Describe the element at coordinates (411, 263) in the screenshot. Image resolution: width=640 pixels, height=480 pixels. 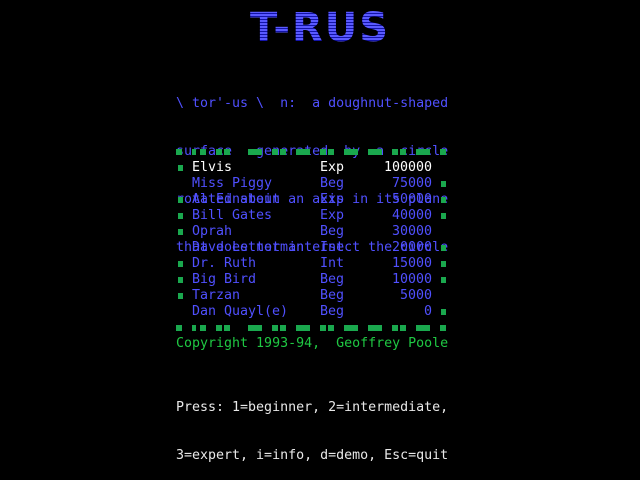
I see `player-score: 15000` at that location.